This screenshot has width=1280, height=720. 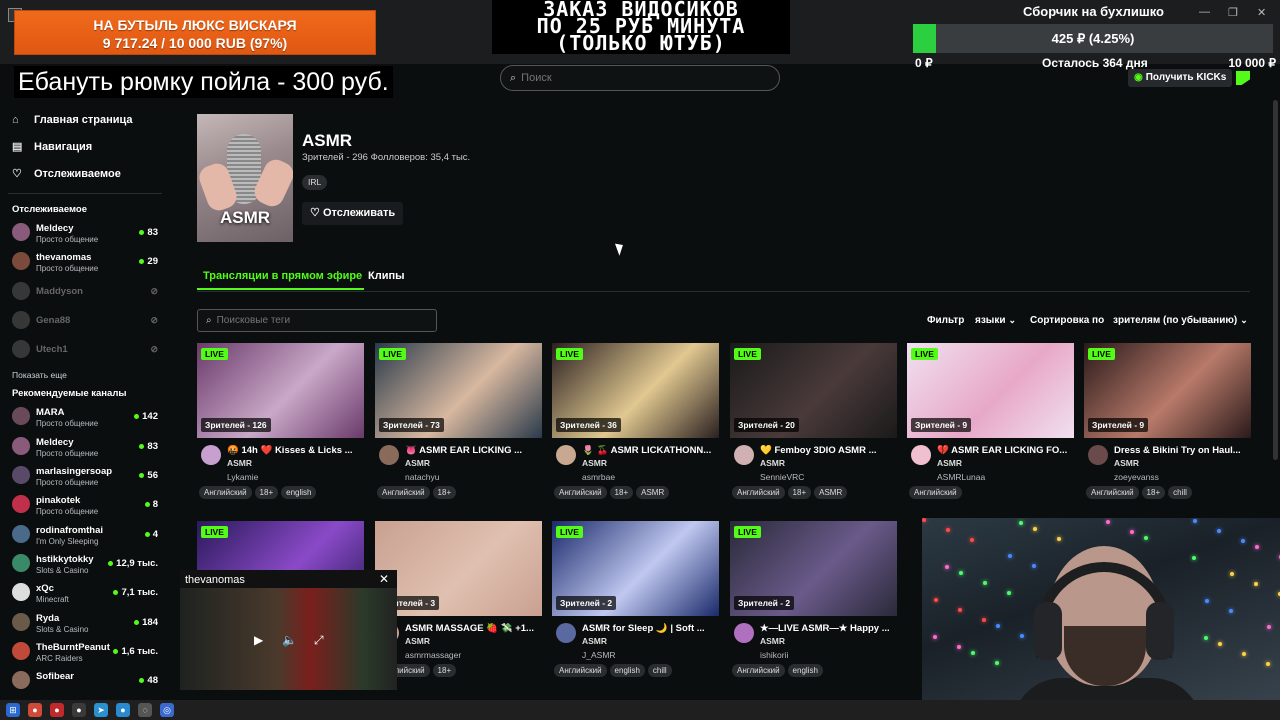 I want to click on maximize-icon: ❐, so click(x=1233, y=12).